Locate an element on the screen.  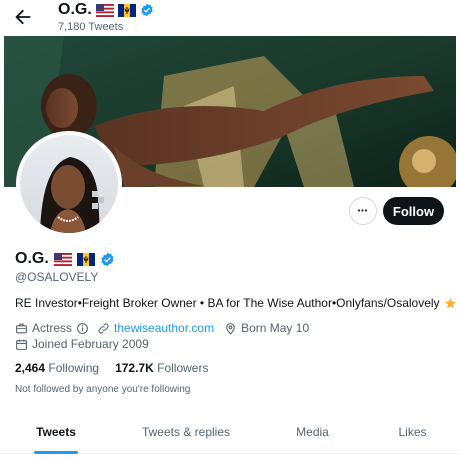
profile-meta: Actress thewiseauthor.com Born May 10 is located at coordinates (162, 328).